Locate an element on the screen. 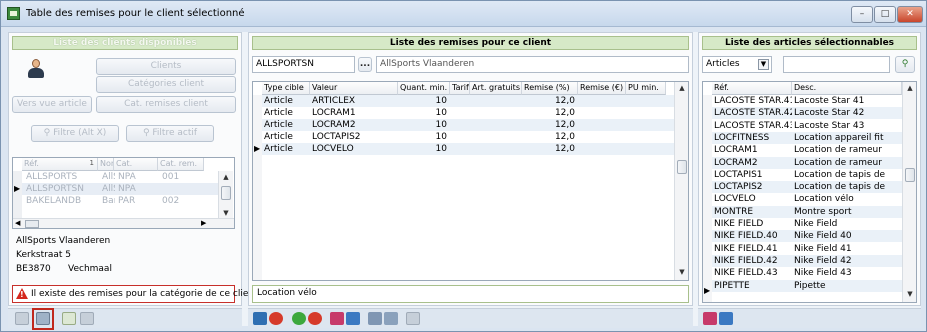 This screenshot has height=332, width=927. search-button: ⚲ is located at coordinates (905, 64).